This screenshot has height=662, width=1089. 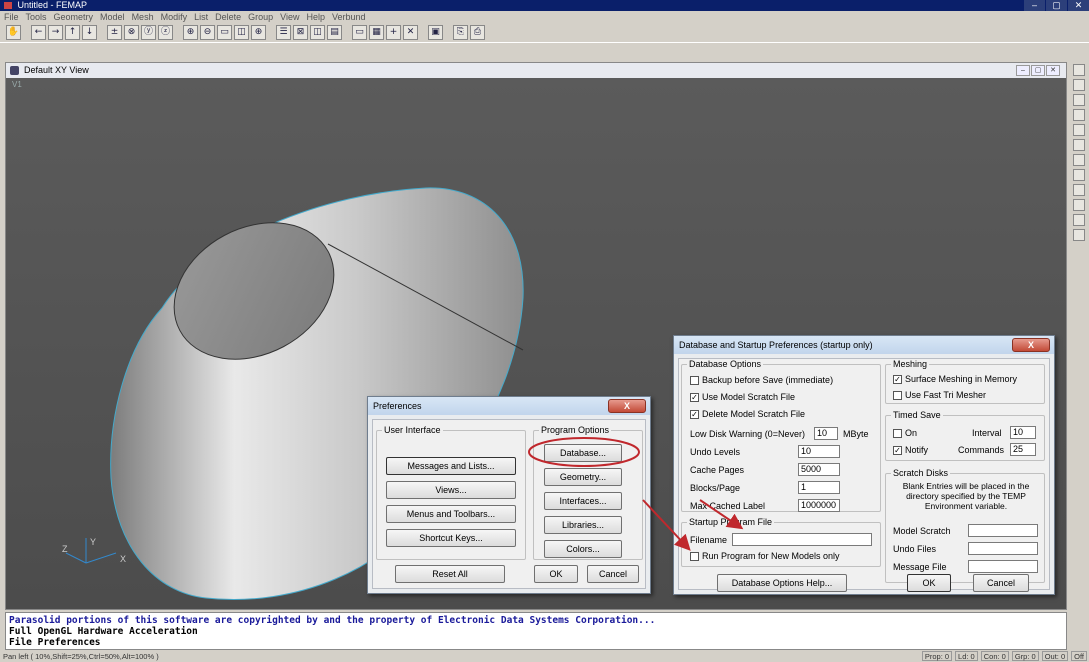 I want to click on right-arrow-icon: →, so click(x=55, y=32).